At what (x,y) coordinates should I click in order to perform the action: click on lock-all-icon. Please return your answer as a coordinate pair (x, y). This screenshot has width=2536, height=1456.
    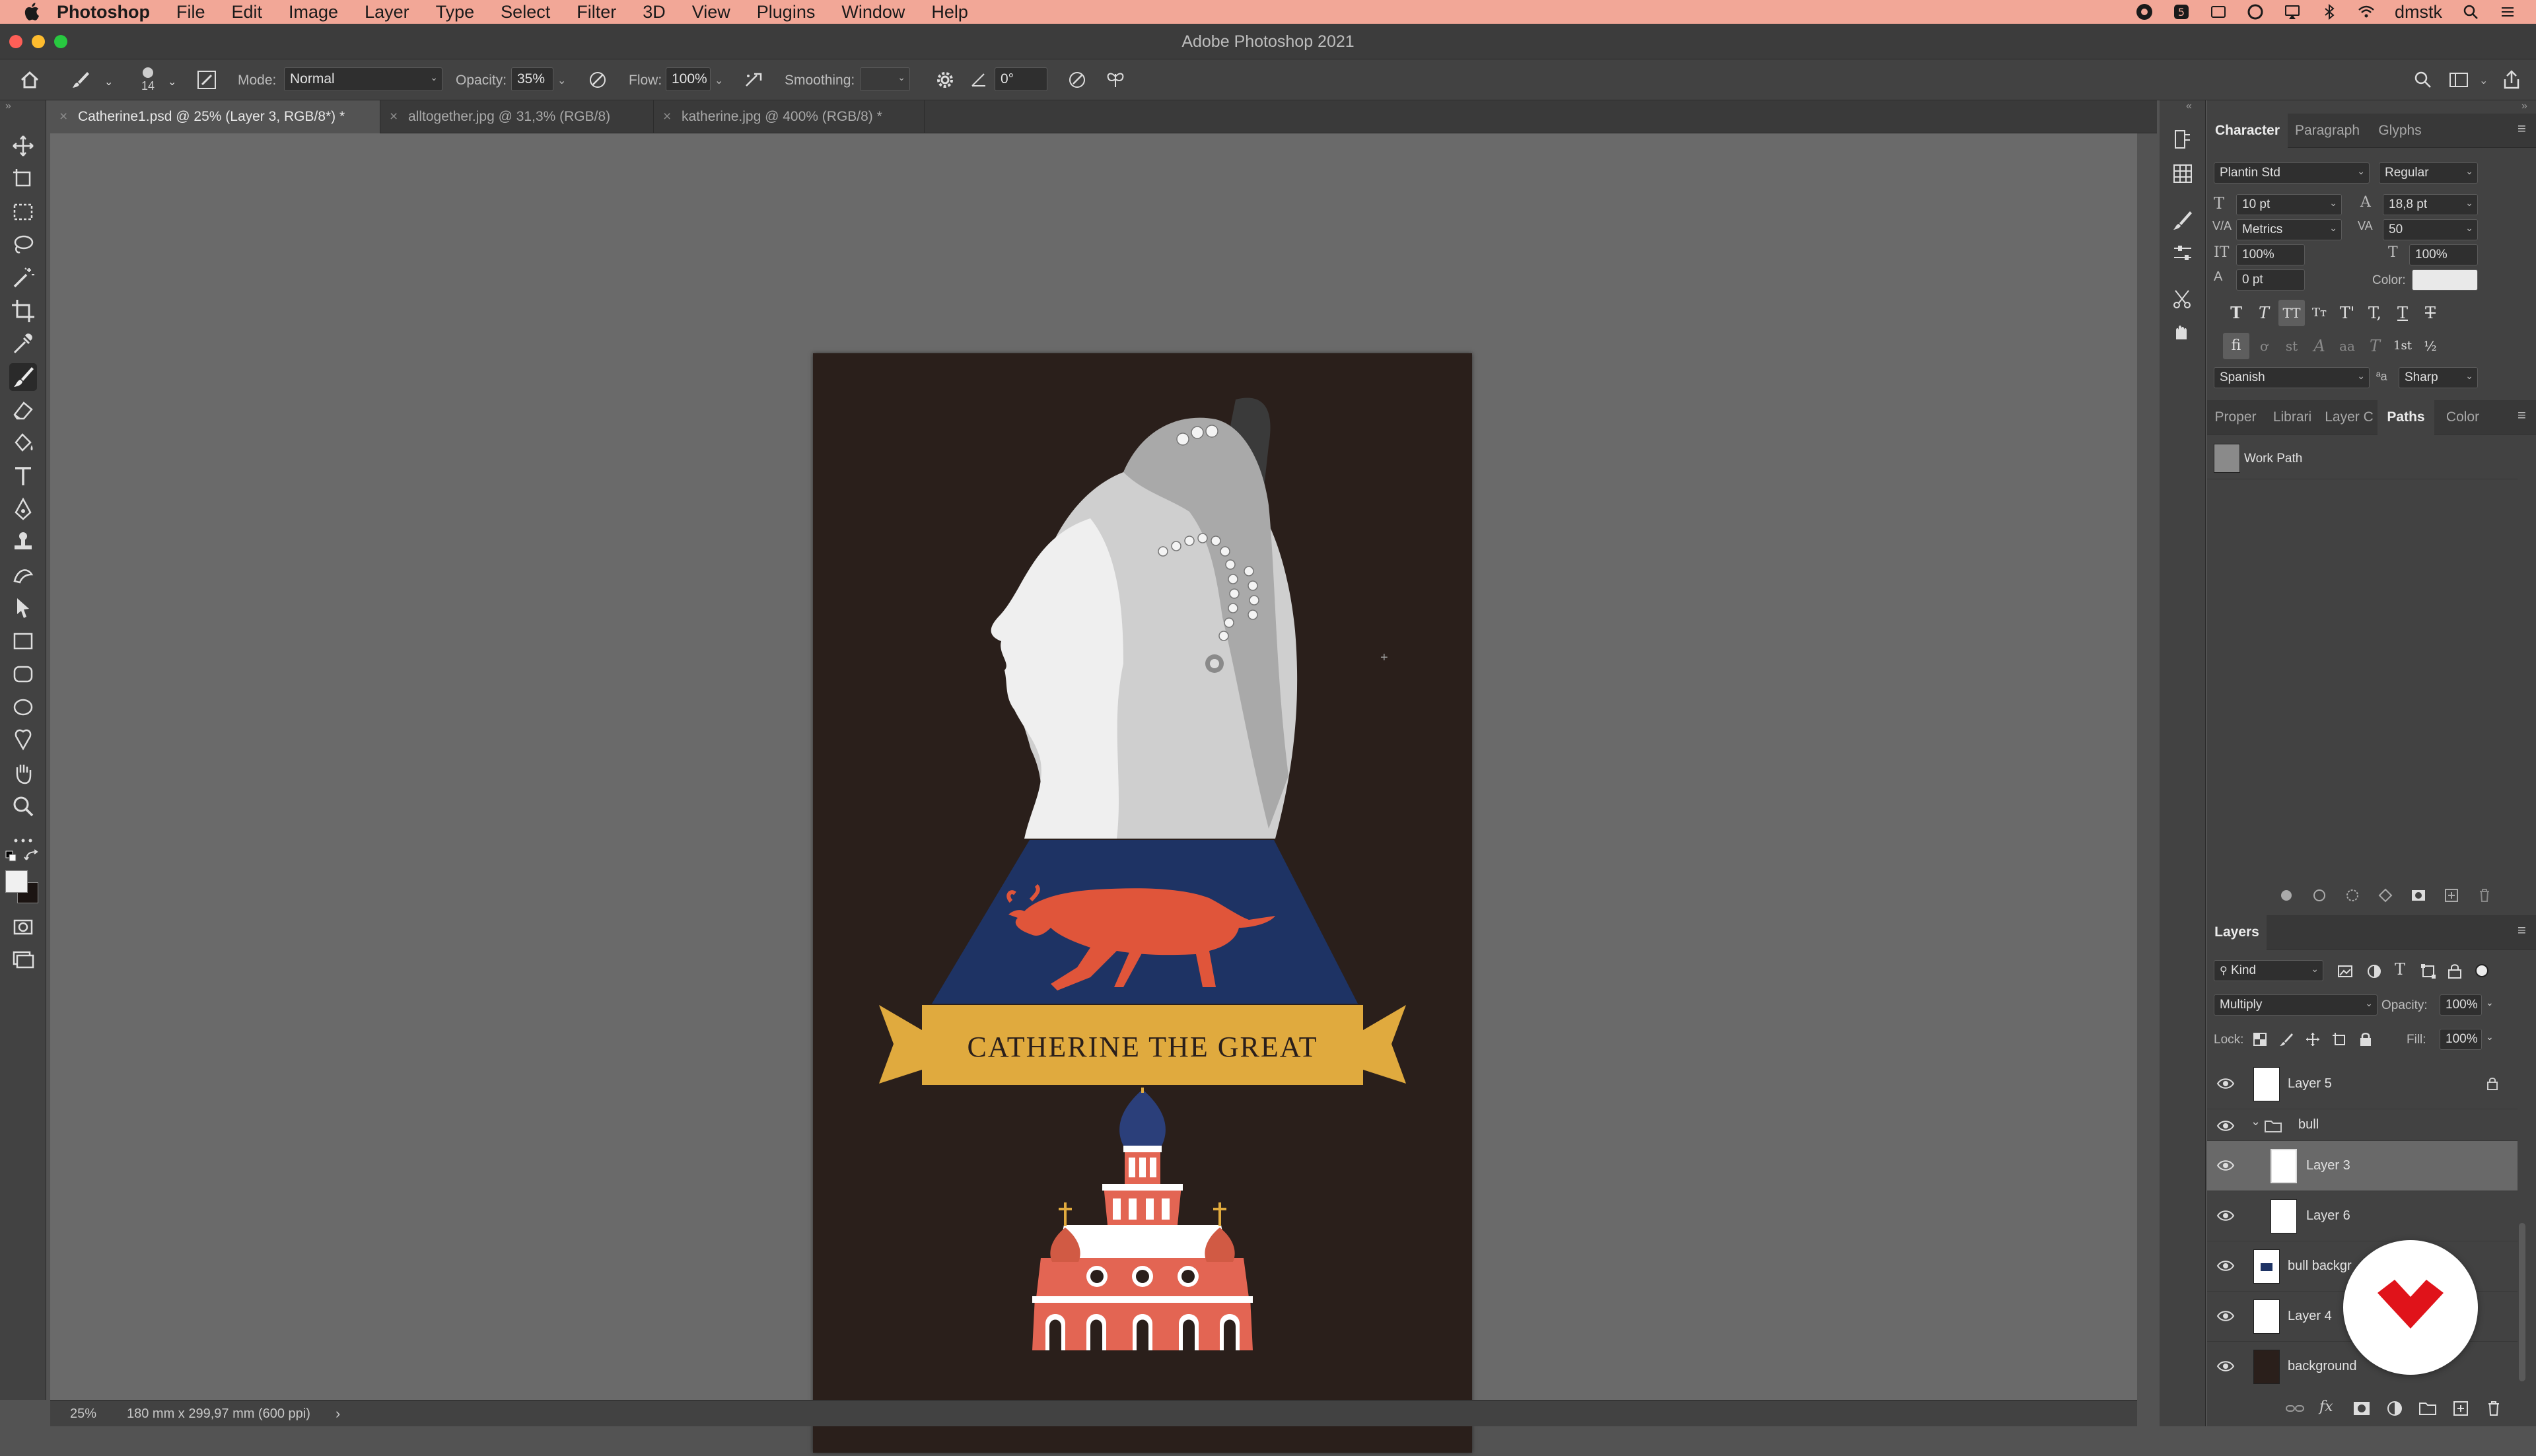
    Looking at the image, I should click on (2366, 1039).